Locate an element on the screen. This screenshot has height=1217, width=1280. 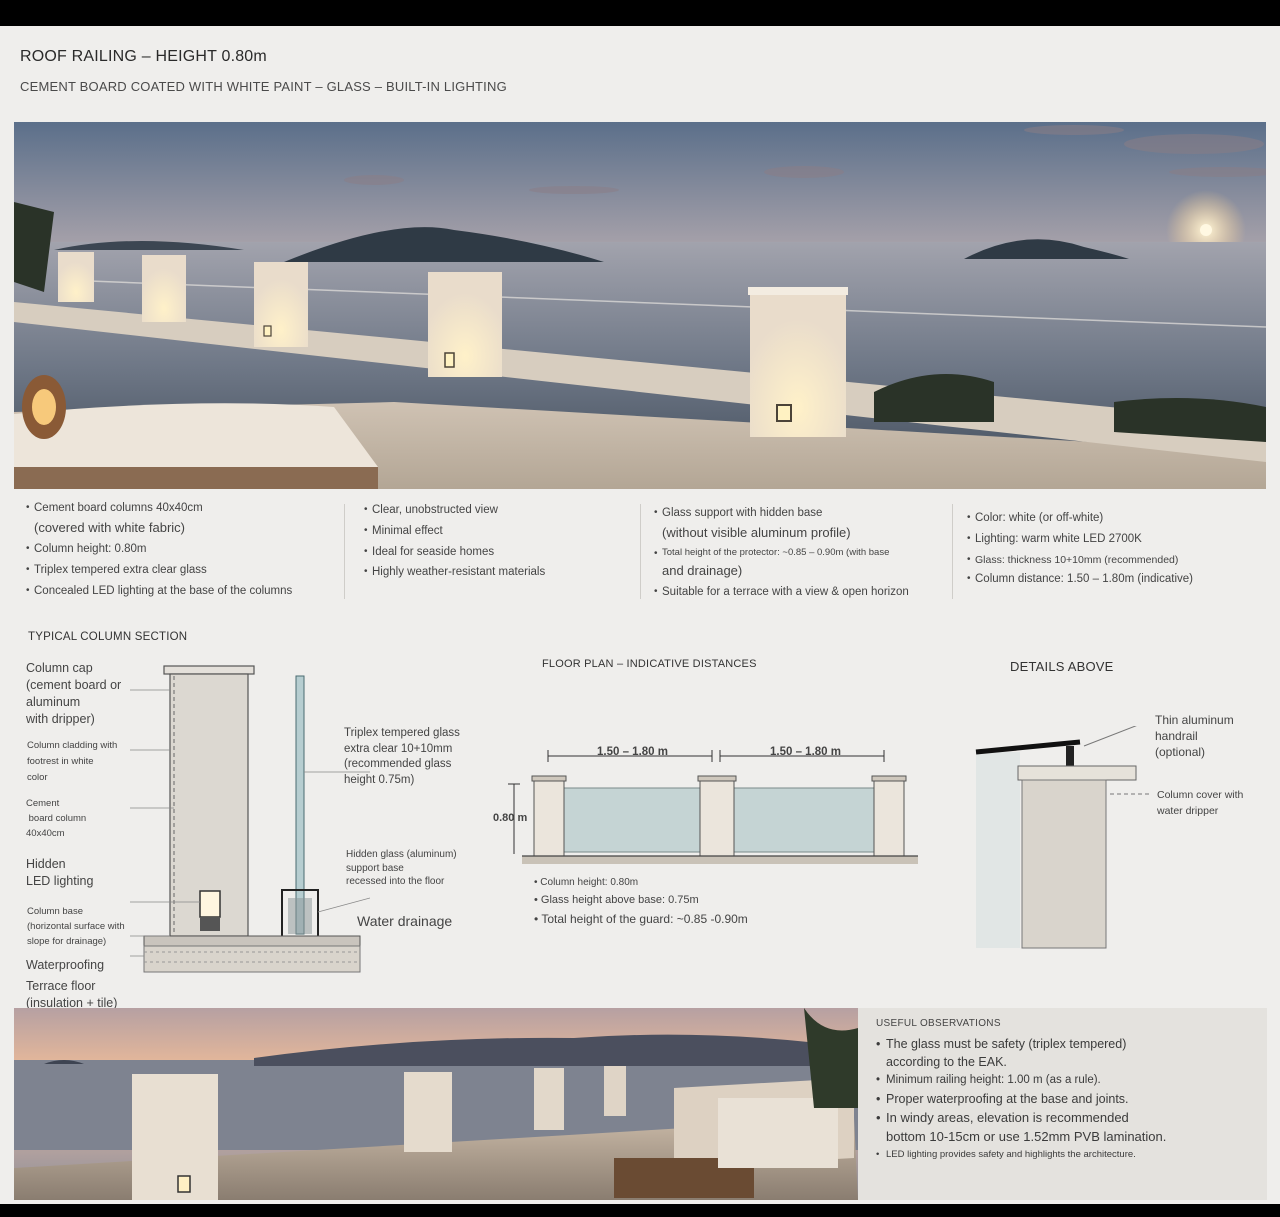
label-board-column: Cement board column 40x40cm is located at coordinates (56, 819).